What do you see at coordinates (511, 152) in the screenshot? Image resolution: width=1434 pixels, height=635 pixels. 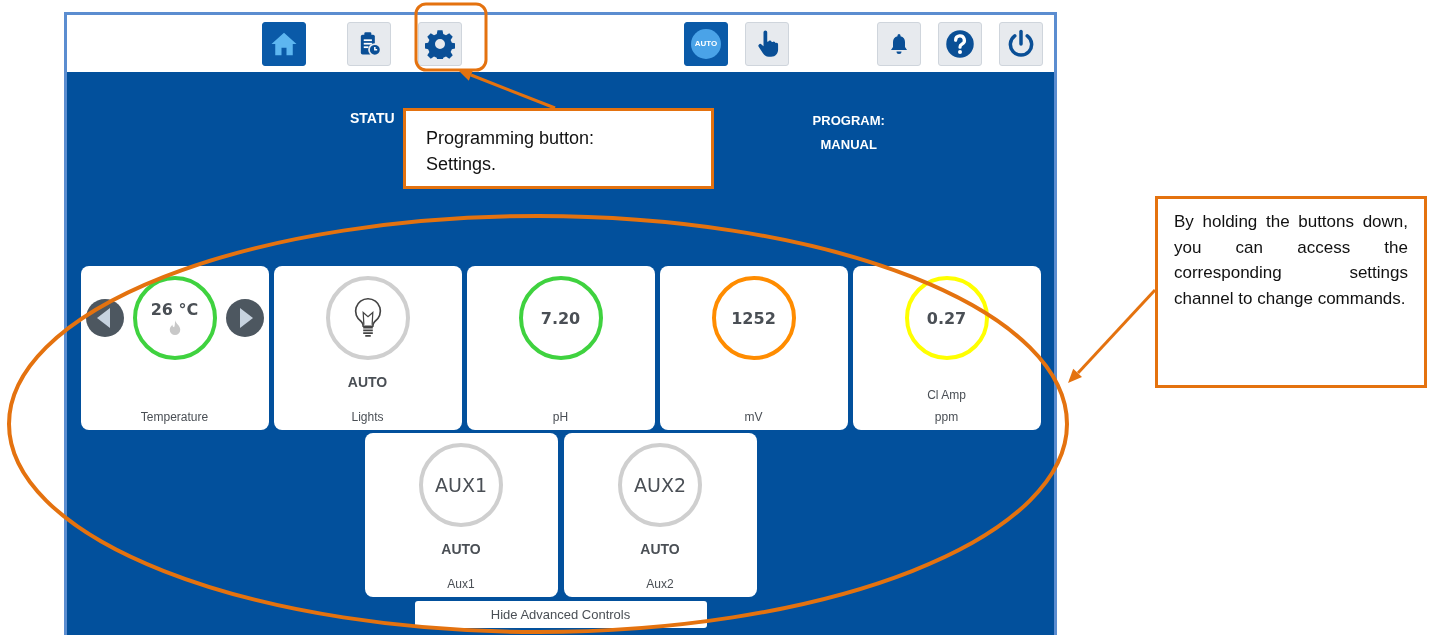 I see `callout-text: Programming button: Settings.` at bounding box center [511, 152].